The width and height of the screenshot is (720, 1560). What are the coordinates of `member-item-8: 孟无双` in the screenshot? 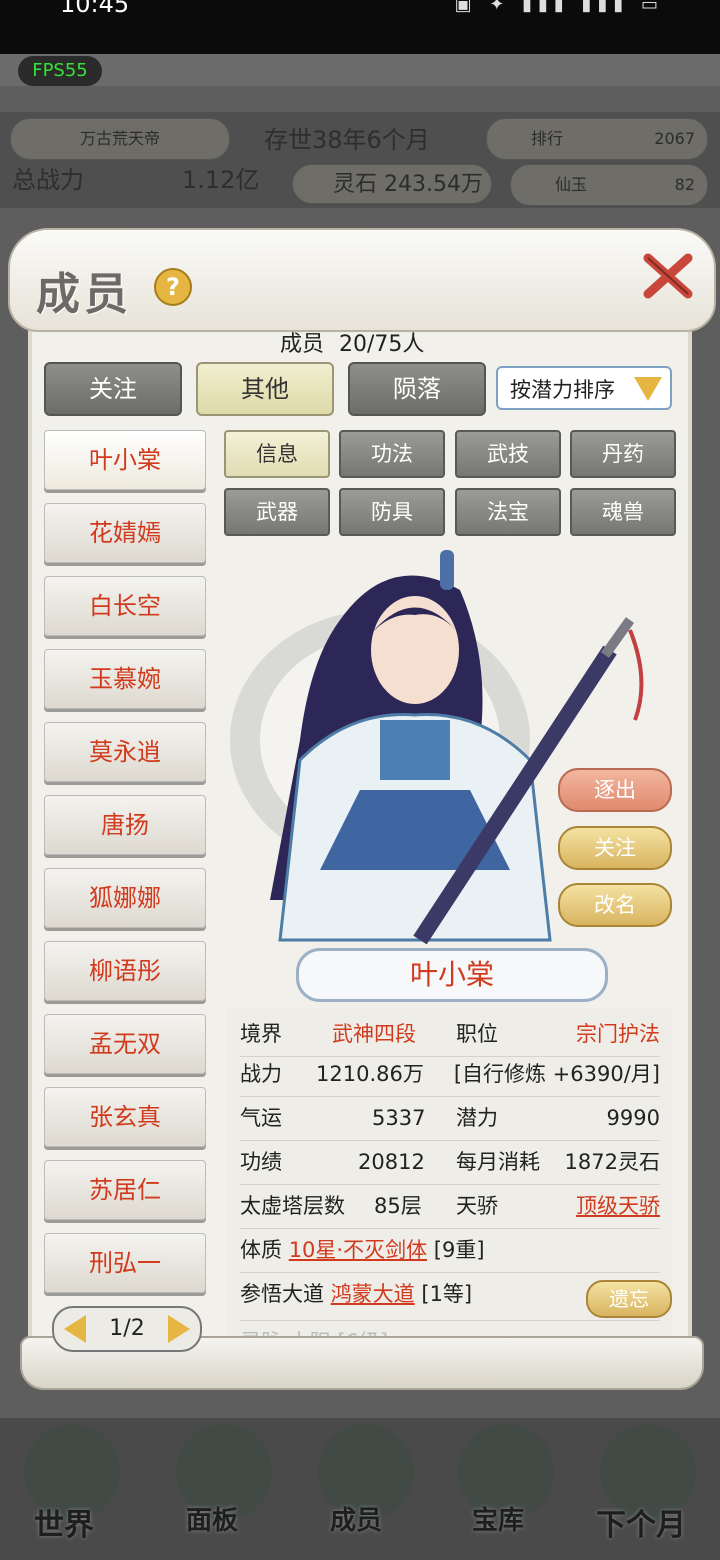 It's located at (125, 1044).